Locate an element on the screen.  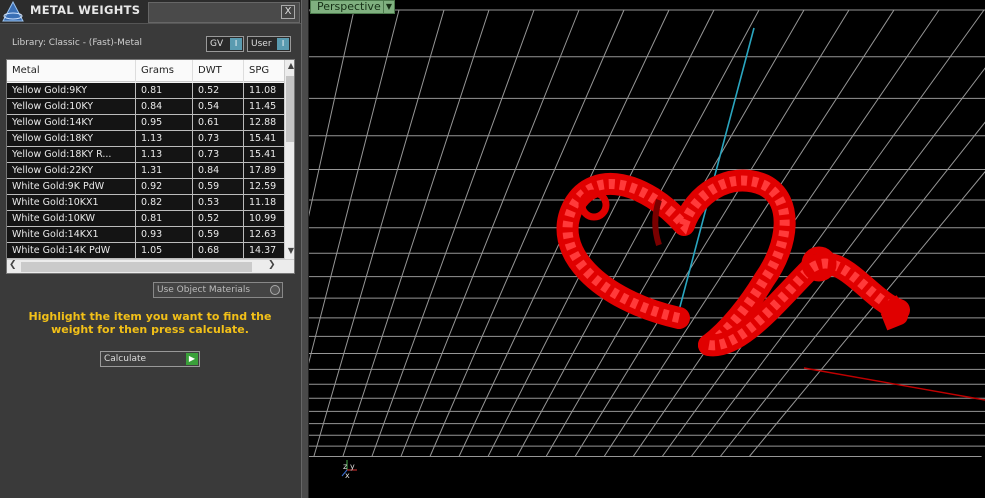
scroll-left-icon: ❮ is located at coordinates (14, 265).